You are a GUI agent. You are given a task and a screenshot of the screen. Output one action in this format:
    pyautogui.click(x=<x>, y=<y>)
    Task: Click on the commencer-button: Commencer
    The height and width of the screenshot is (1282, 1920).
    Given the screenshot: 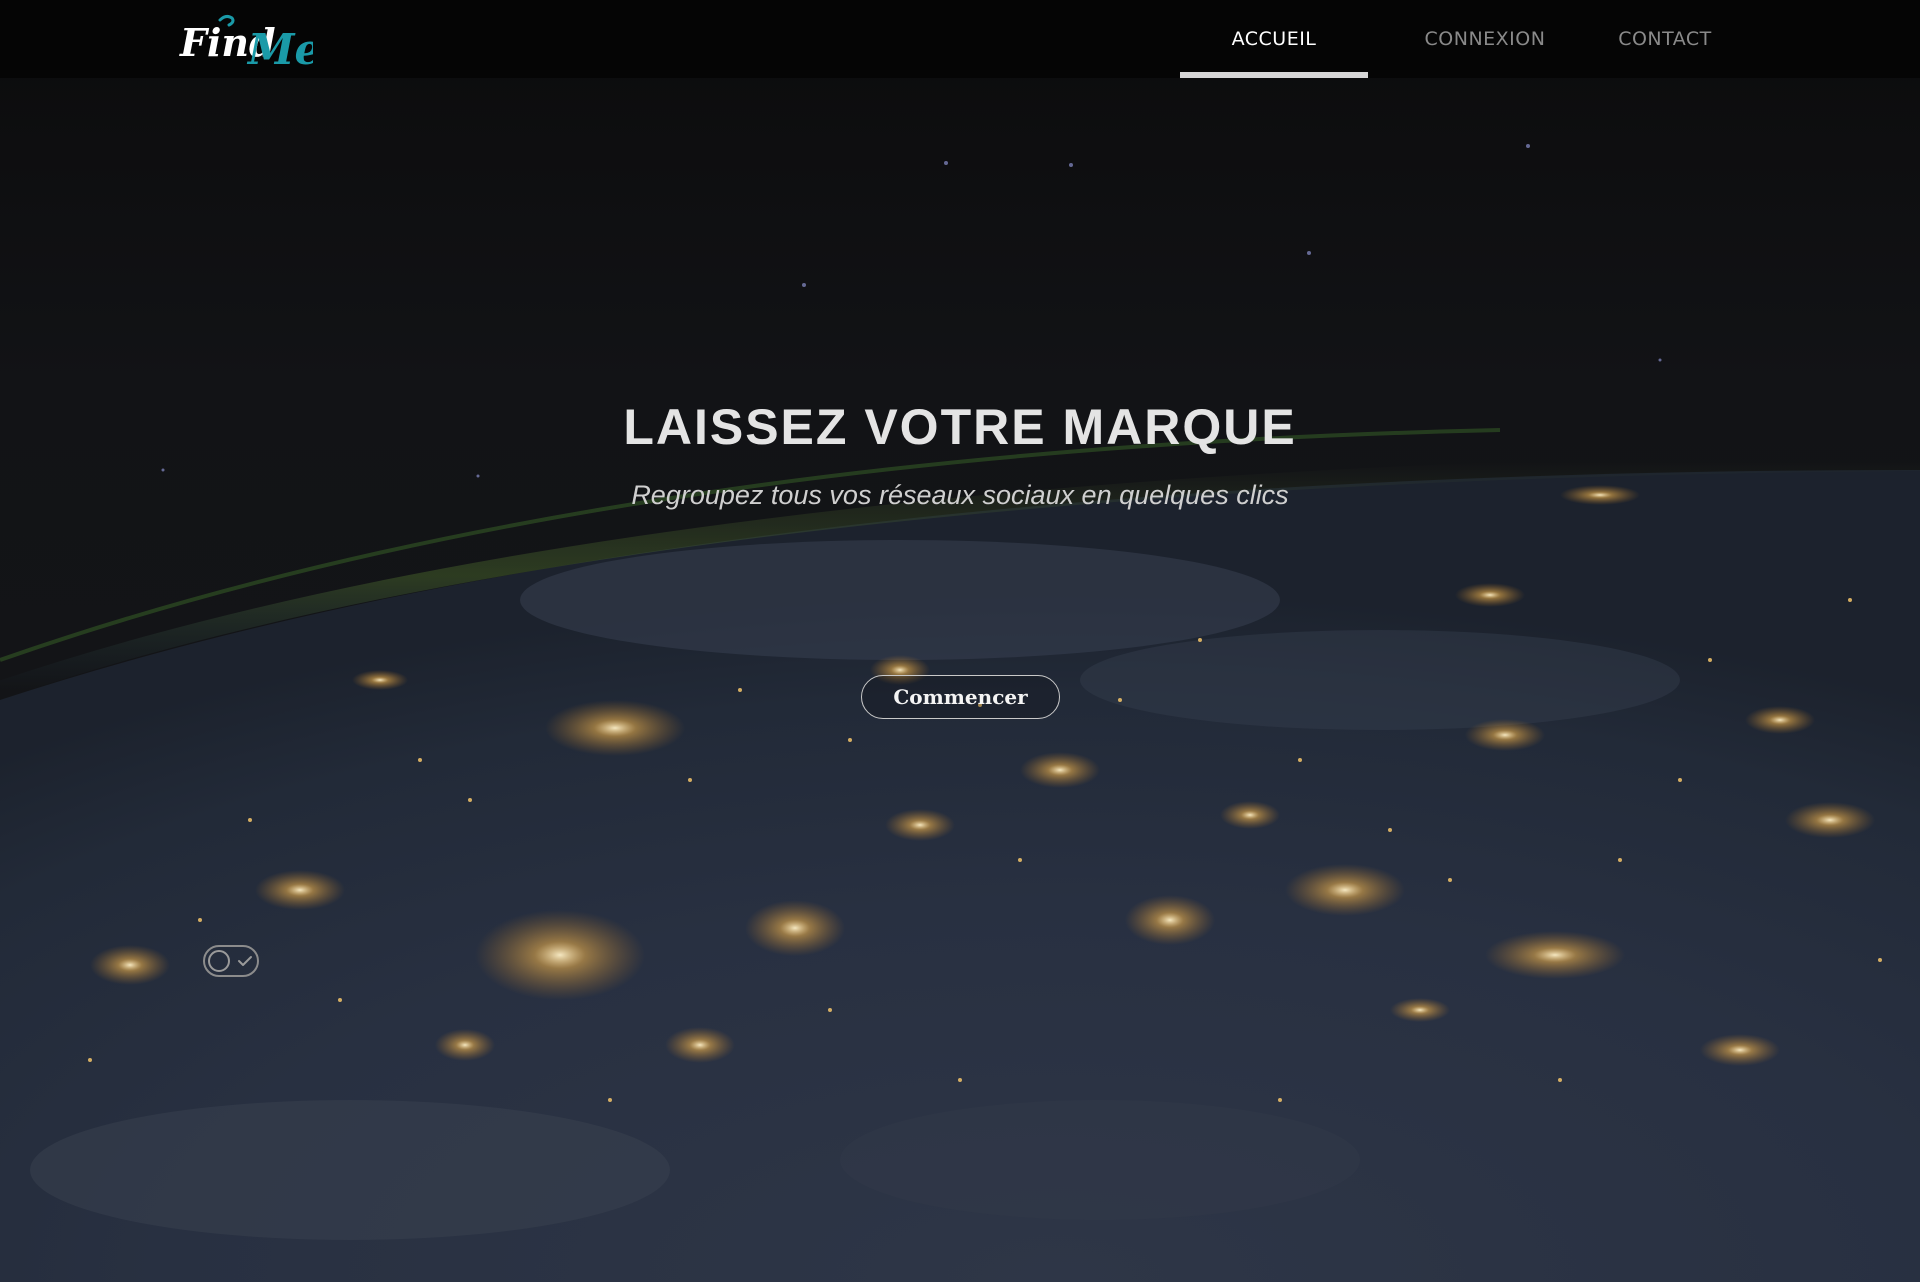 What is the action you would take?
    pyautogui.click(x=960, y=697)
    